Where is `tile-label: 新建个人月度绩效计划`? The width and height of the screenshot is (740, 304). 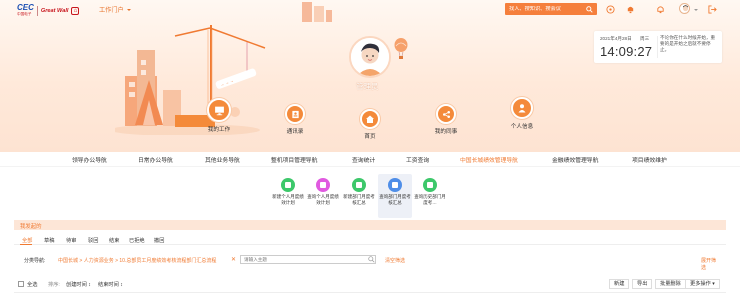 tile-label: 新建个人月度绩效计划 is located at coordinates (288, 199).